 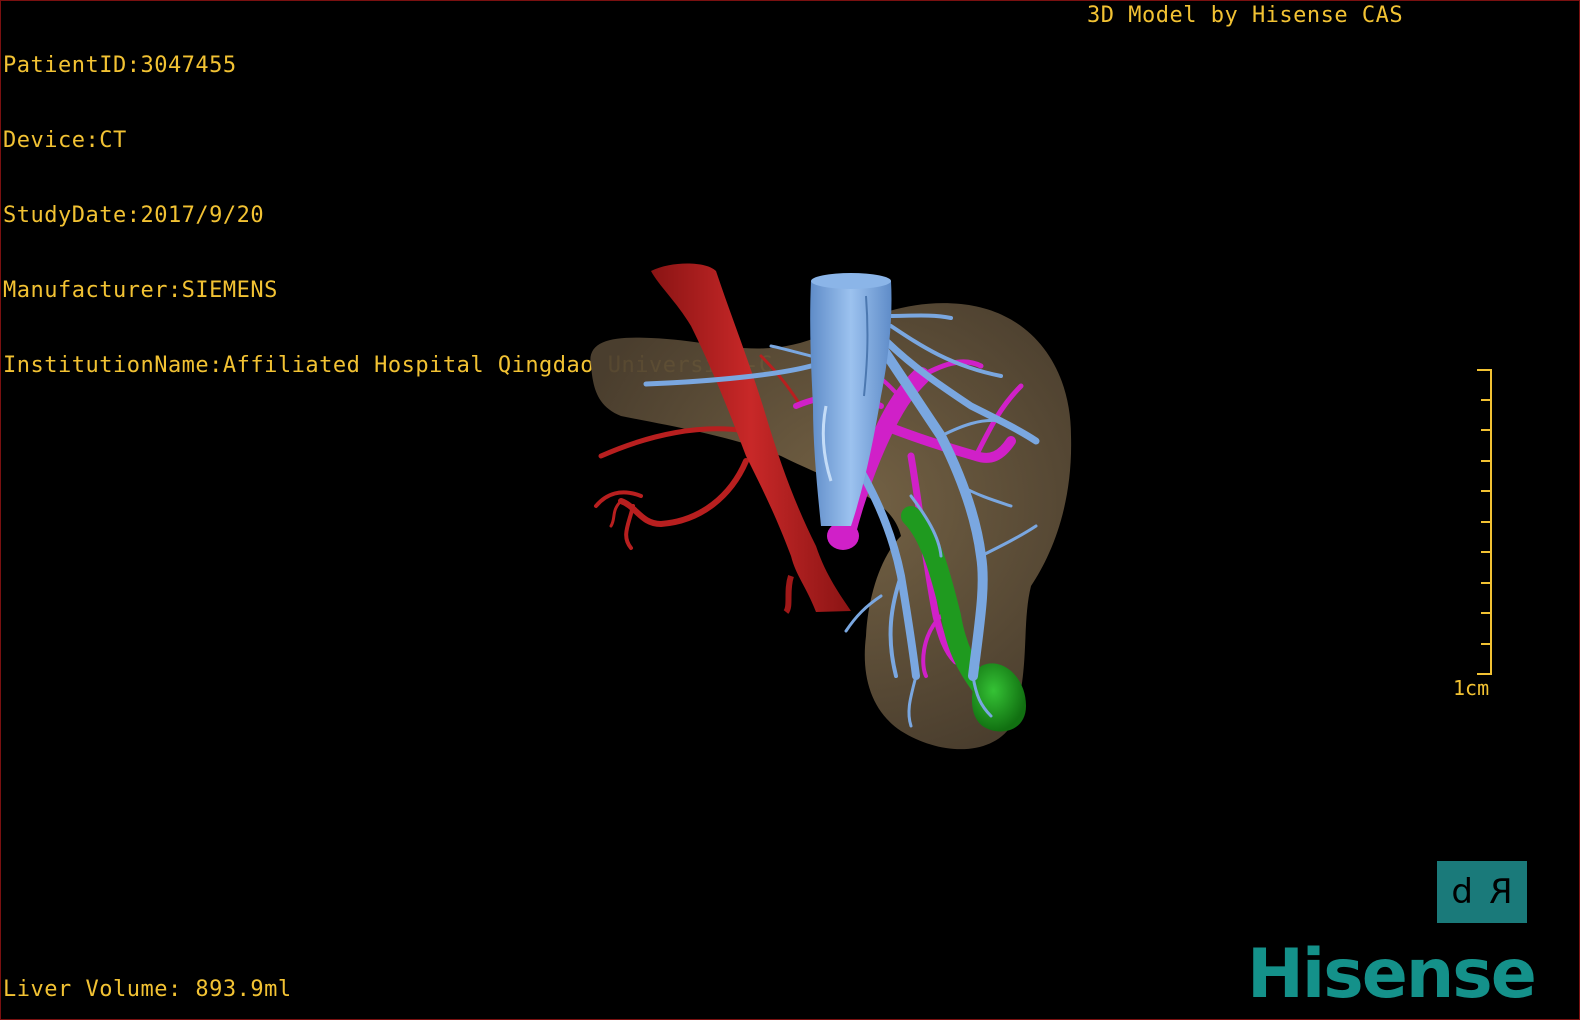 What do you see at coordinates (1482, 892) in the screenshot?
I see `orientation-indicator: d R` at bounding box center [1482, 892].